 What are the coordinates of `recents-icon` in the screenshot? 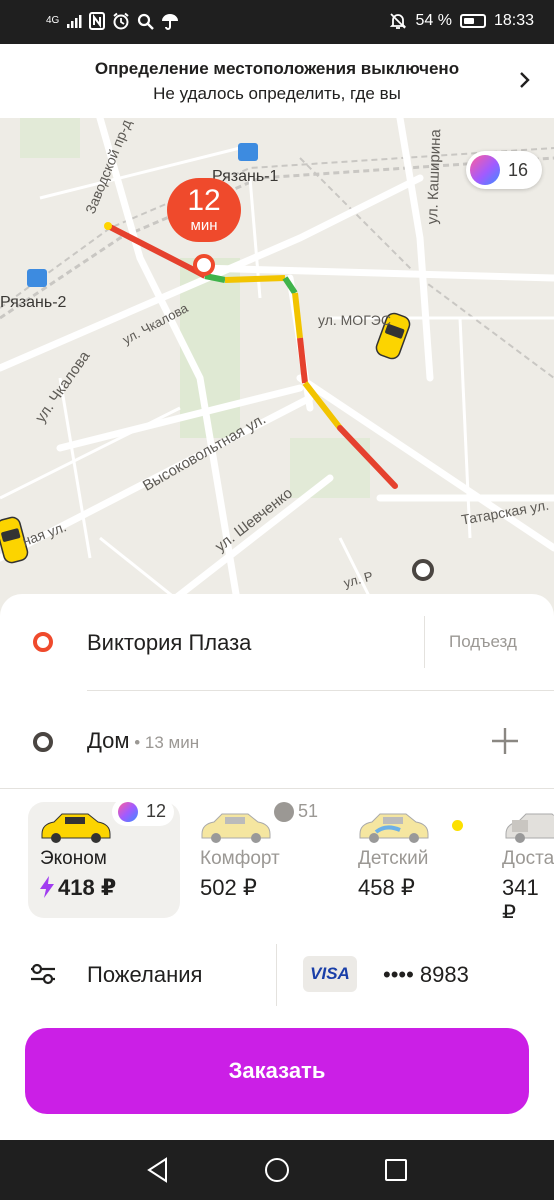 It's located at (396, 1170).